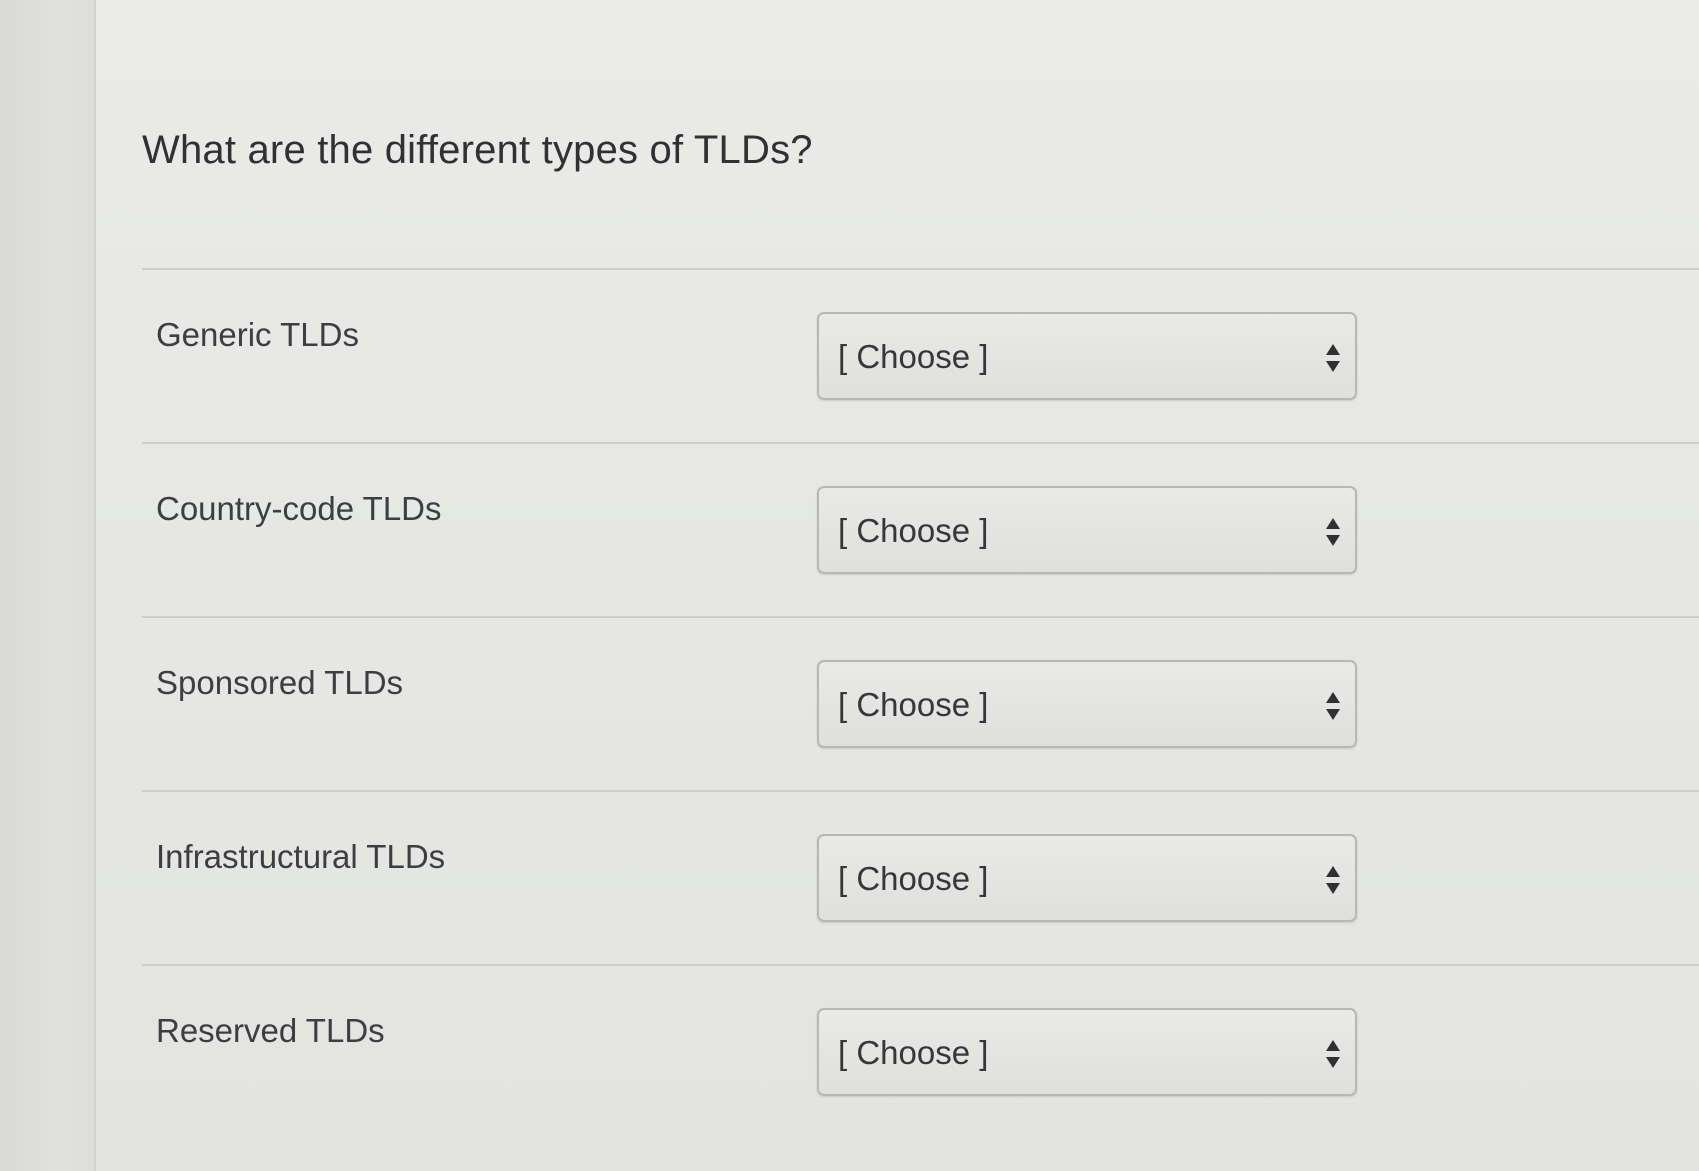 This screenshot has height=1171, width=1699. Describe the element at coordinates (48, 585) in the screenshot. I see `left-sidebar-gutter` at that location.